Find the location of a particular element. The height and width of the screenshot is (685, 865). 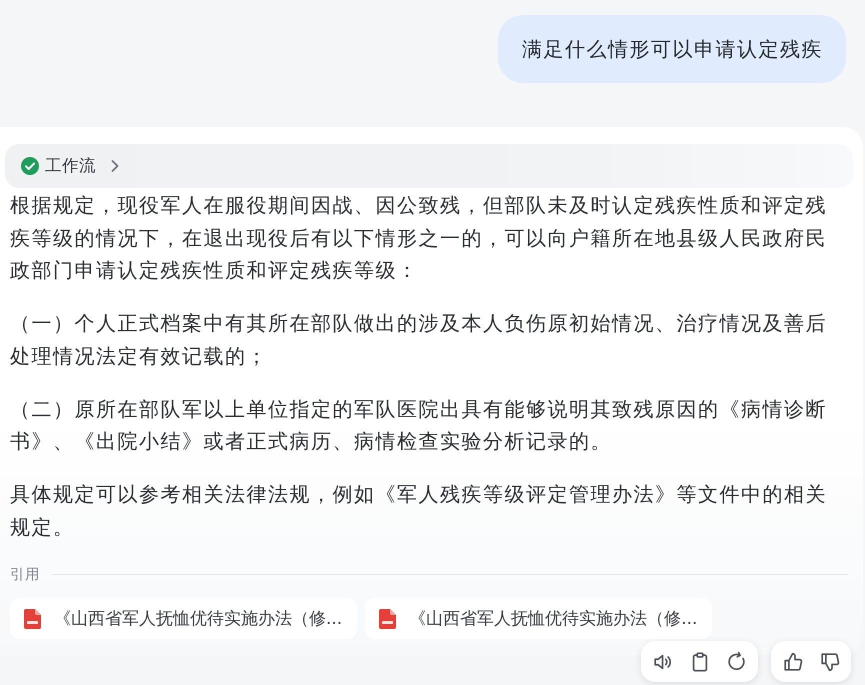

answer-paragraph: （一）个人正式档案中有其所在部队做出的涉及本人负伤原初始情况、治疗情况及善后处理情况法定有效记载的； is located at coordinates (419, 340).